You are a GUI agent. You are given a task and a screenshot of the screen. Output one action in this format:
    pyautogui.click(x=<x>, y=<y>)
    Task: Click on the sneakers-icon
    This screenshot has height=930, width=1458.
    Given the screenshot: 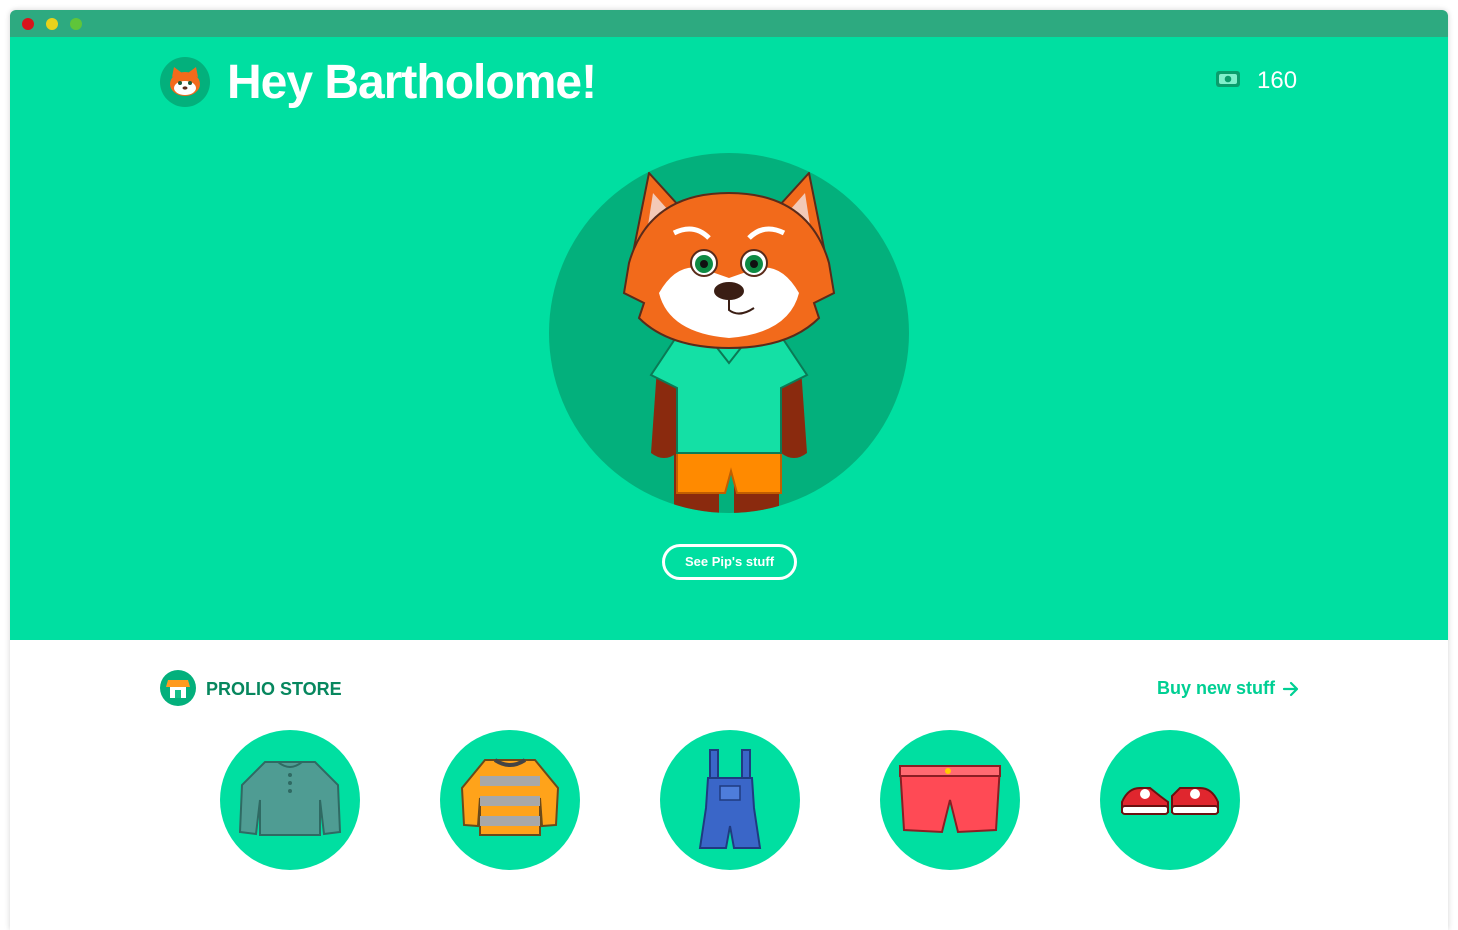 What is the action you would take?
    pyautogui.click(x=1170, y=801)
    